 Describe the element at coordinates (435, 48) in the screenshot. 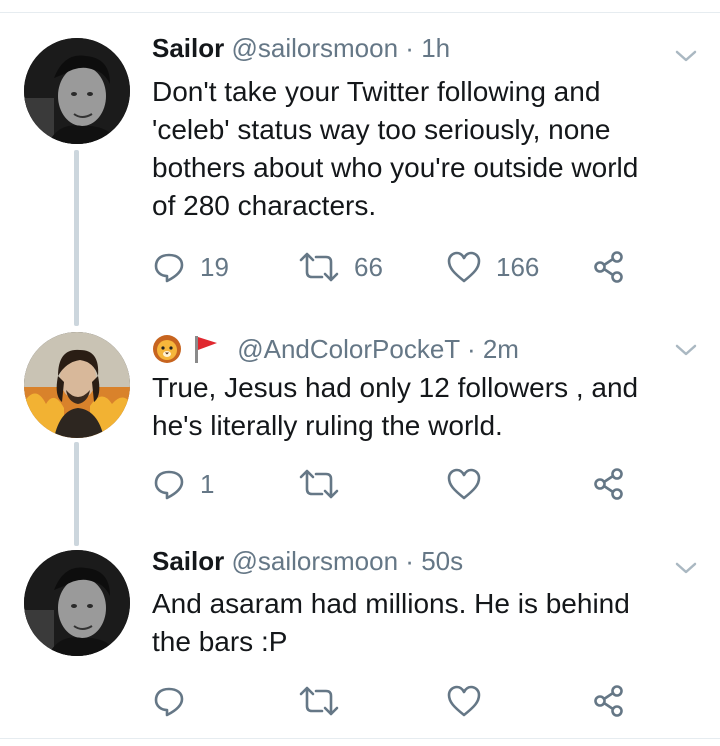

I see `timestamp: 1h` at that location.